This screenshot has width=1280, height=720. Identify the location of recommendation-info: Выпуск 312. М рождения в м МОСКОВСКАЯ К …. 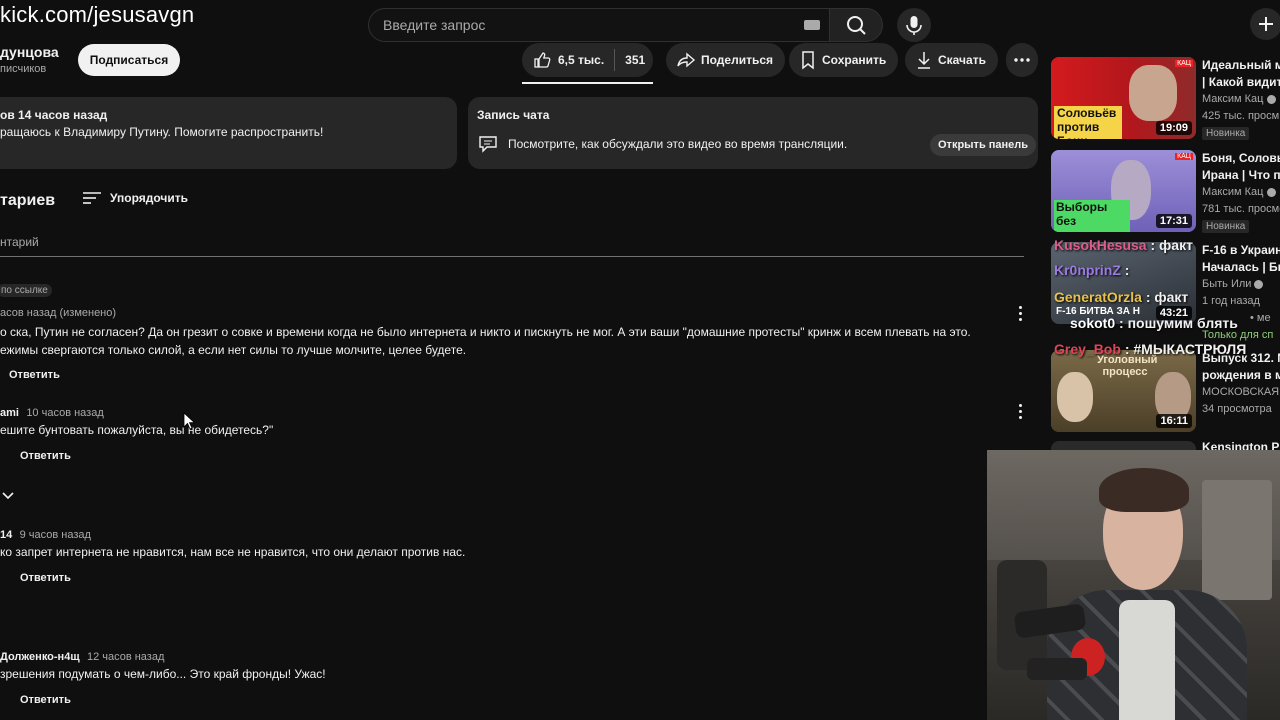
(1241, 384).